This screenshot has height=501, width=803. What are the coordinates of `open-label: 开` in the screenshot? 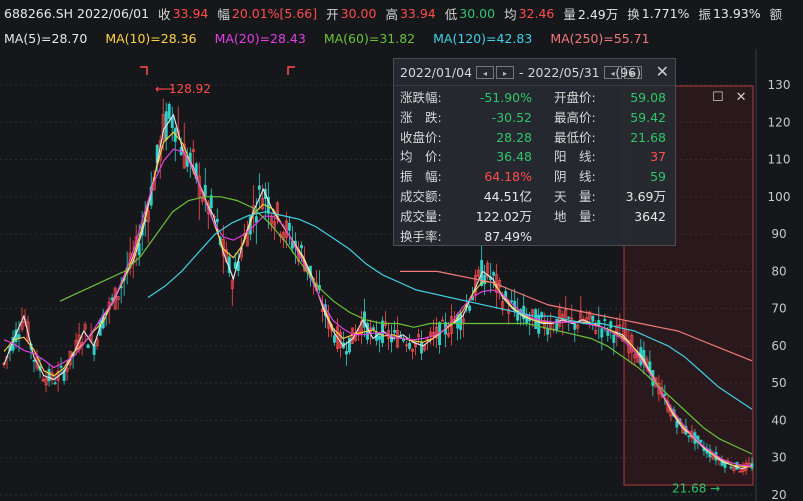 It's located at (332, 14).